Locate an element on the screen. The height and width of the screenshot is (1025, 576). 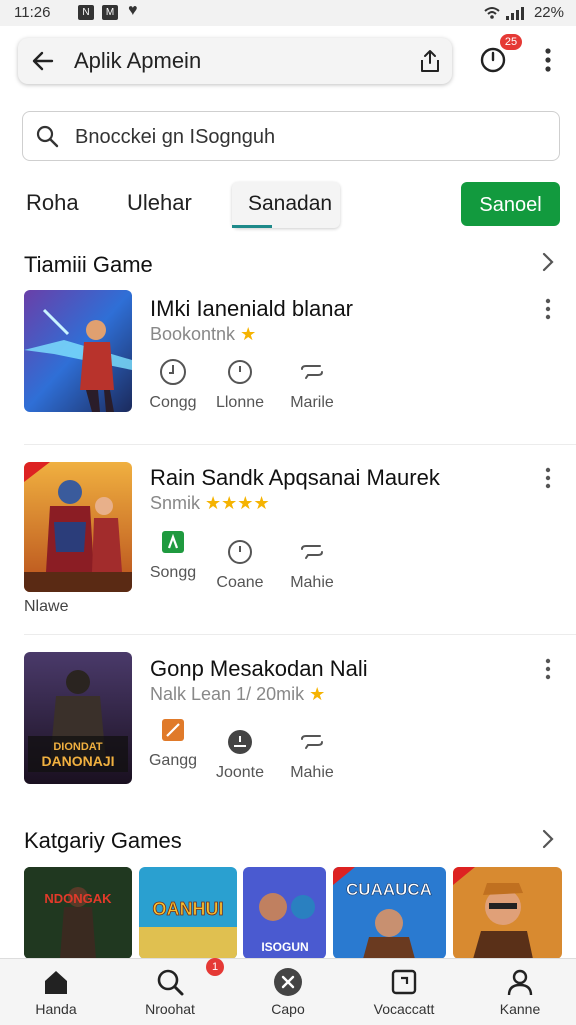
nav-badge: 1 is located at coordinates (215, 967).